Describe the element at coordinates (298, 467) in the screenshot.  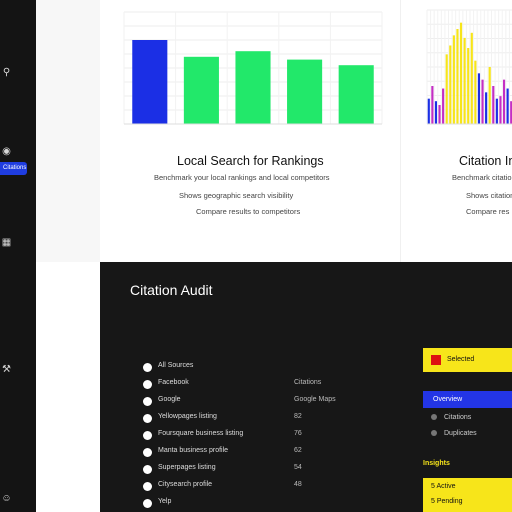
I see `row-value: 54` at that location.